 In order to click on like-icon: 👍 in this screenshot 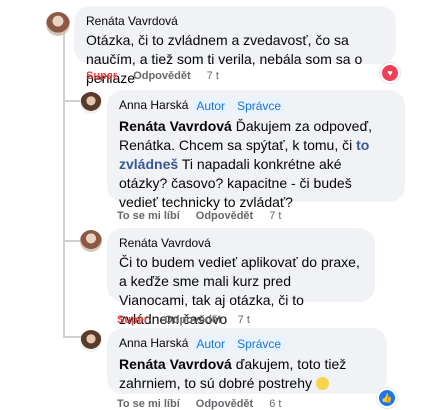, I will do `click(387, 398)`.